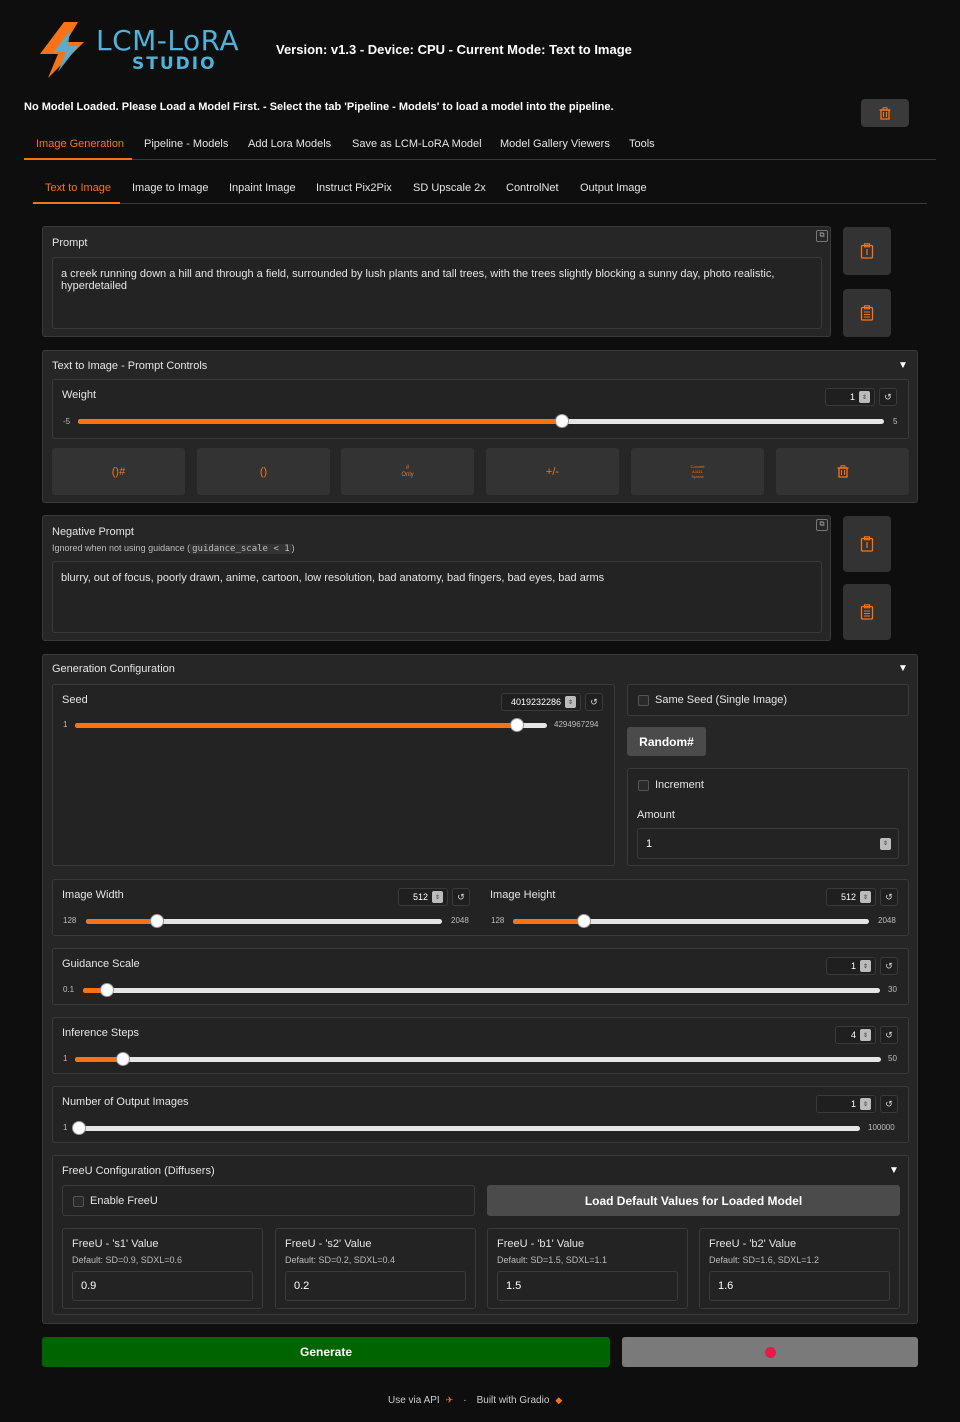 The width and height of the screenshot is (960, 1422). I want to click on steps-max: 50, so click(892, 1058).